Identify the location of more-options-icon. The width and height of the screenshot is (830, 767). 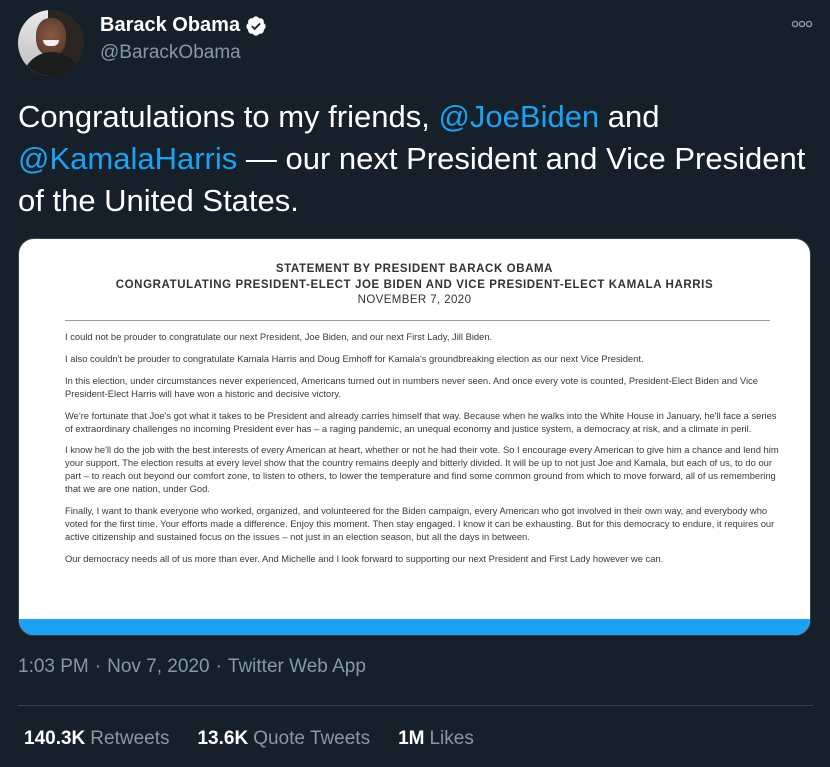
(802, 24).